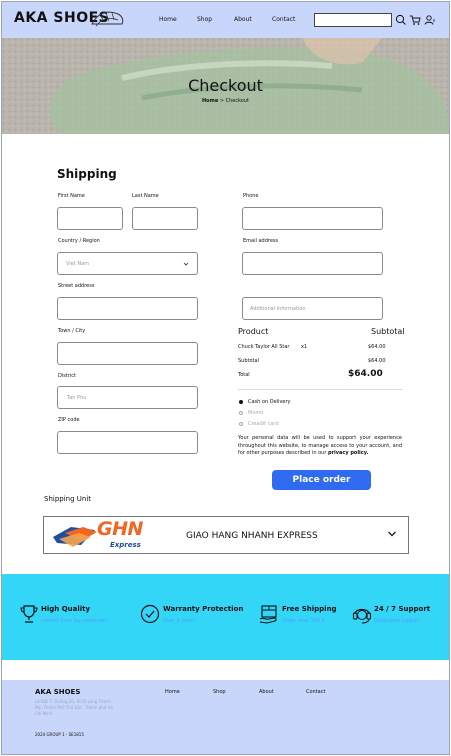  Describe the element at coordinates (264, 347) in the screenshot. I see `item-name: Chuck Taylor All Star` at that location.